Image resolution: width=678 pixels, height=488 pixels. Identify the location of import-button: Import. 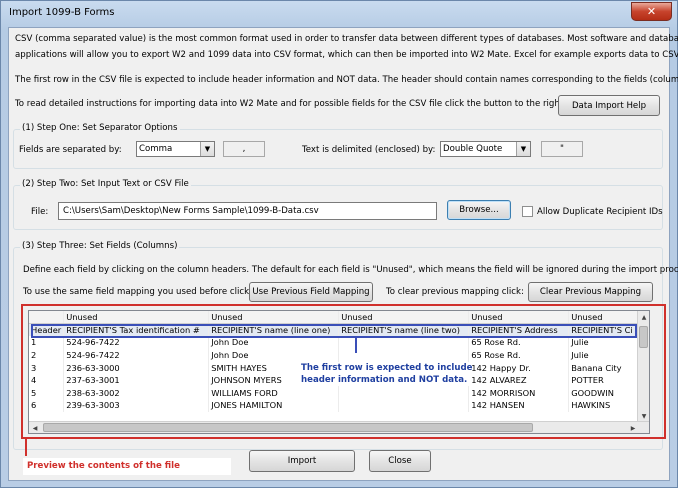
(302, 461).